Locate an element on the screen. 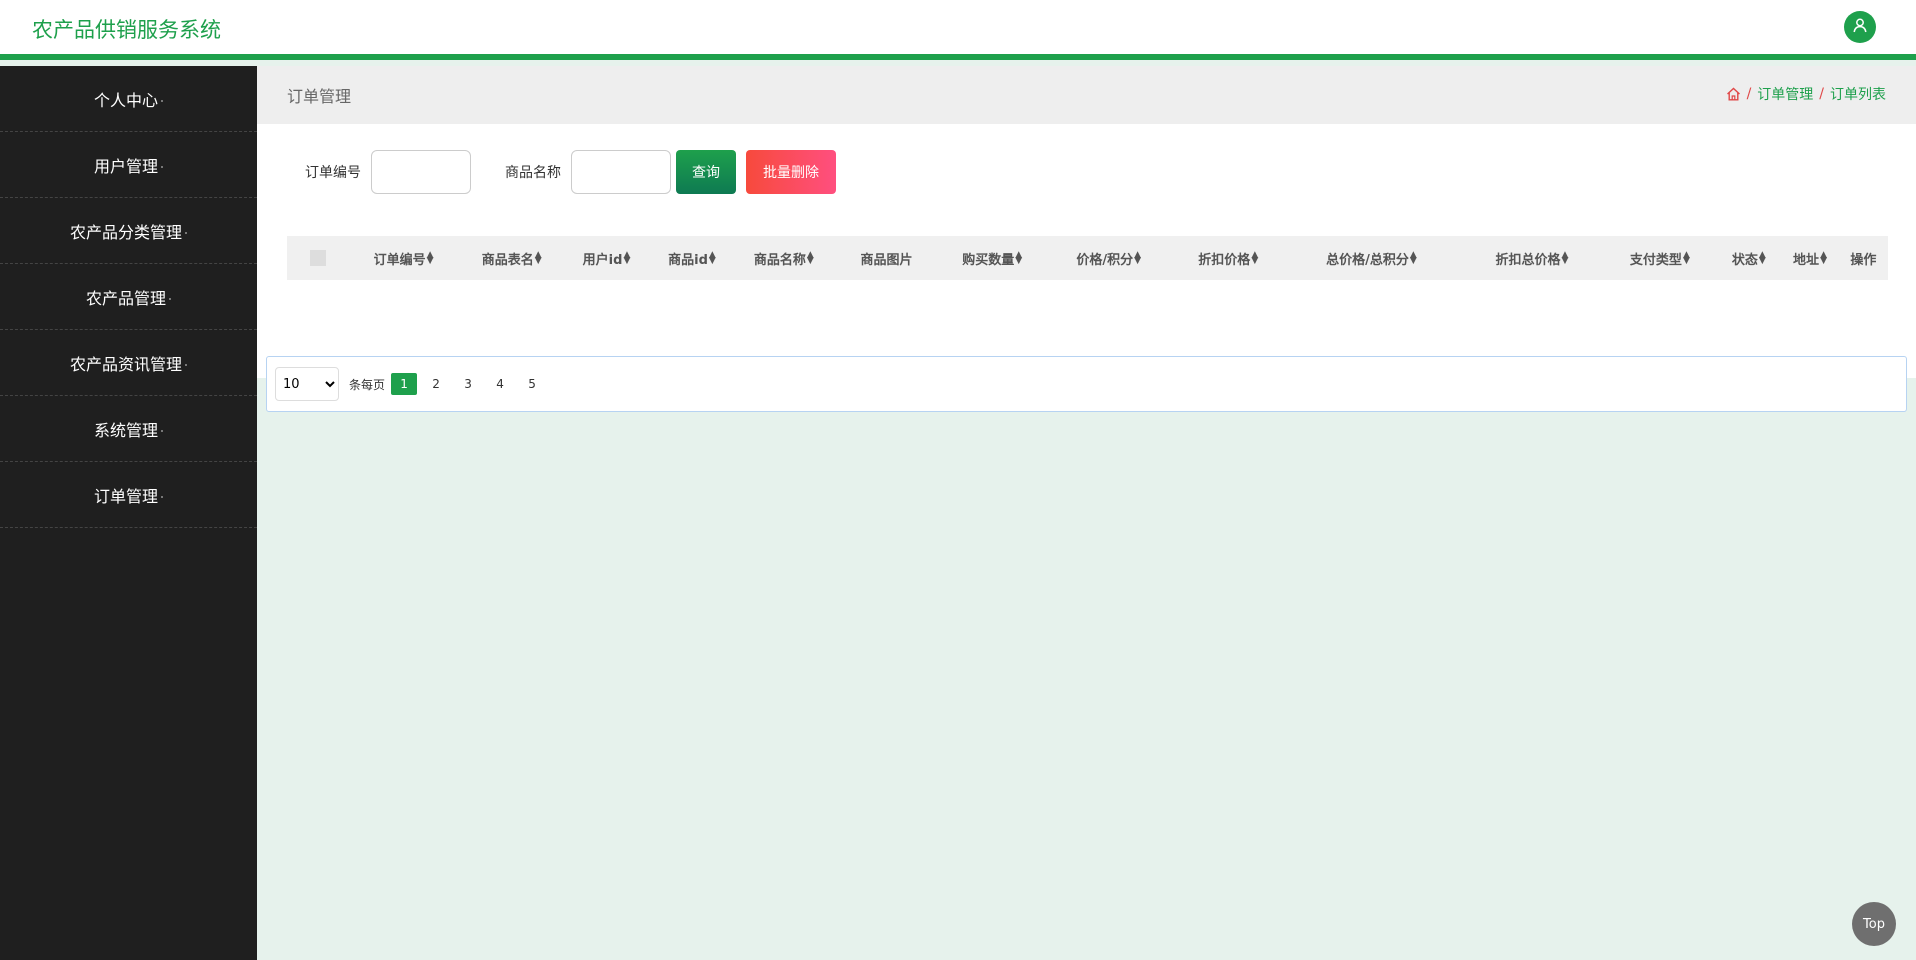 The width and height of the screenshot is (1916, 960). sidebar-item-label: 个人中心 is located at coordinates (125, 100).